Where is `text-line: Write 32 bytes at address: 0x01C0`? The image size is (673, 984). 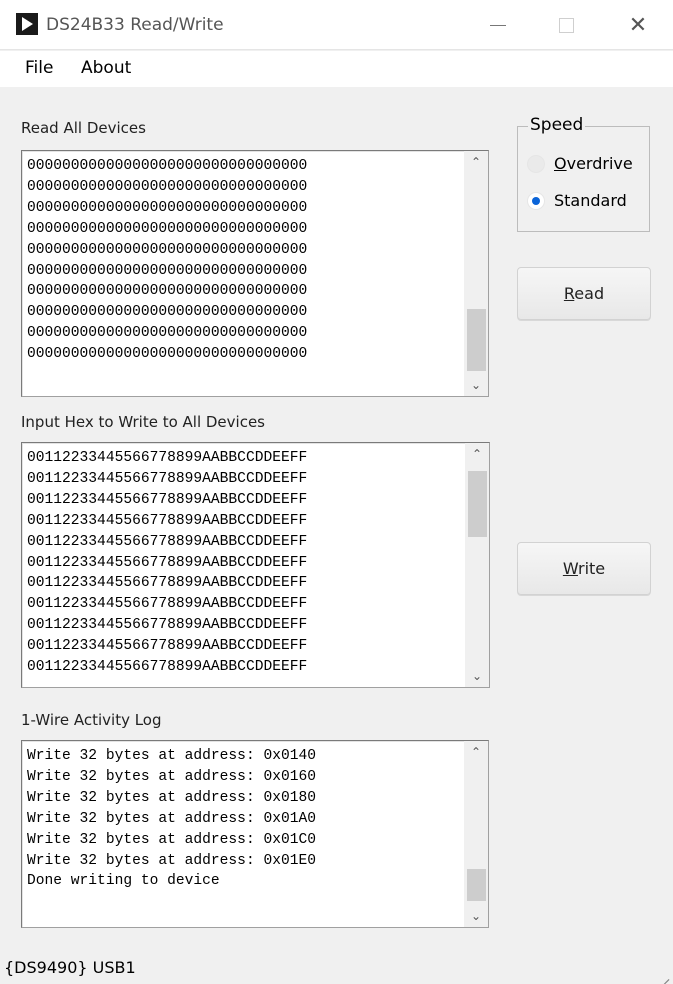
text-line: Write 32 bytes at address: 0x01C0 is located at coordinates (172, 839).